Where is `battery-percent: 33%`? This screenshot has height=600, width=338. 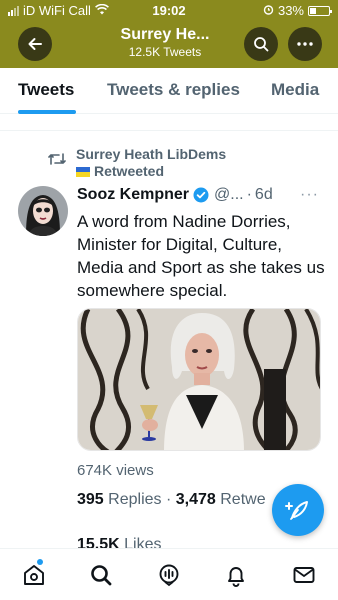 battery-percent: 33% is located at coordinates (290, 10).